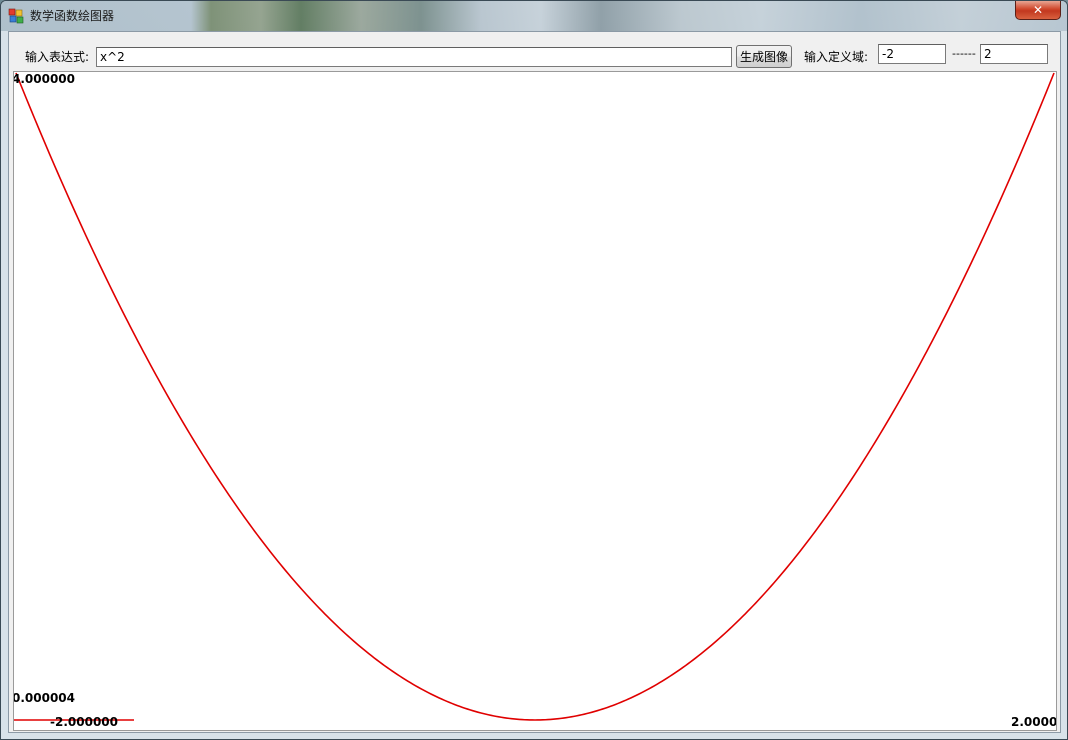  I want to click on generate-graph-button: 生成图像, so click(764, 56).